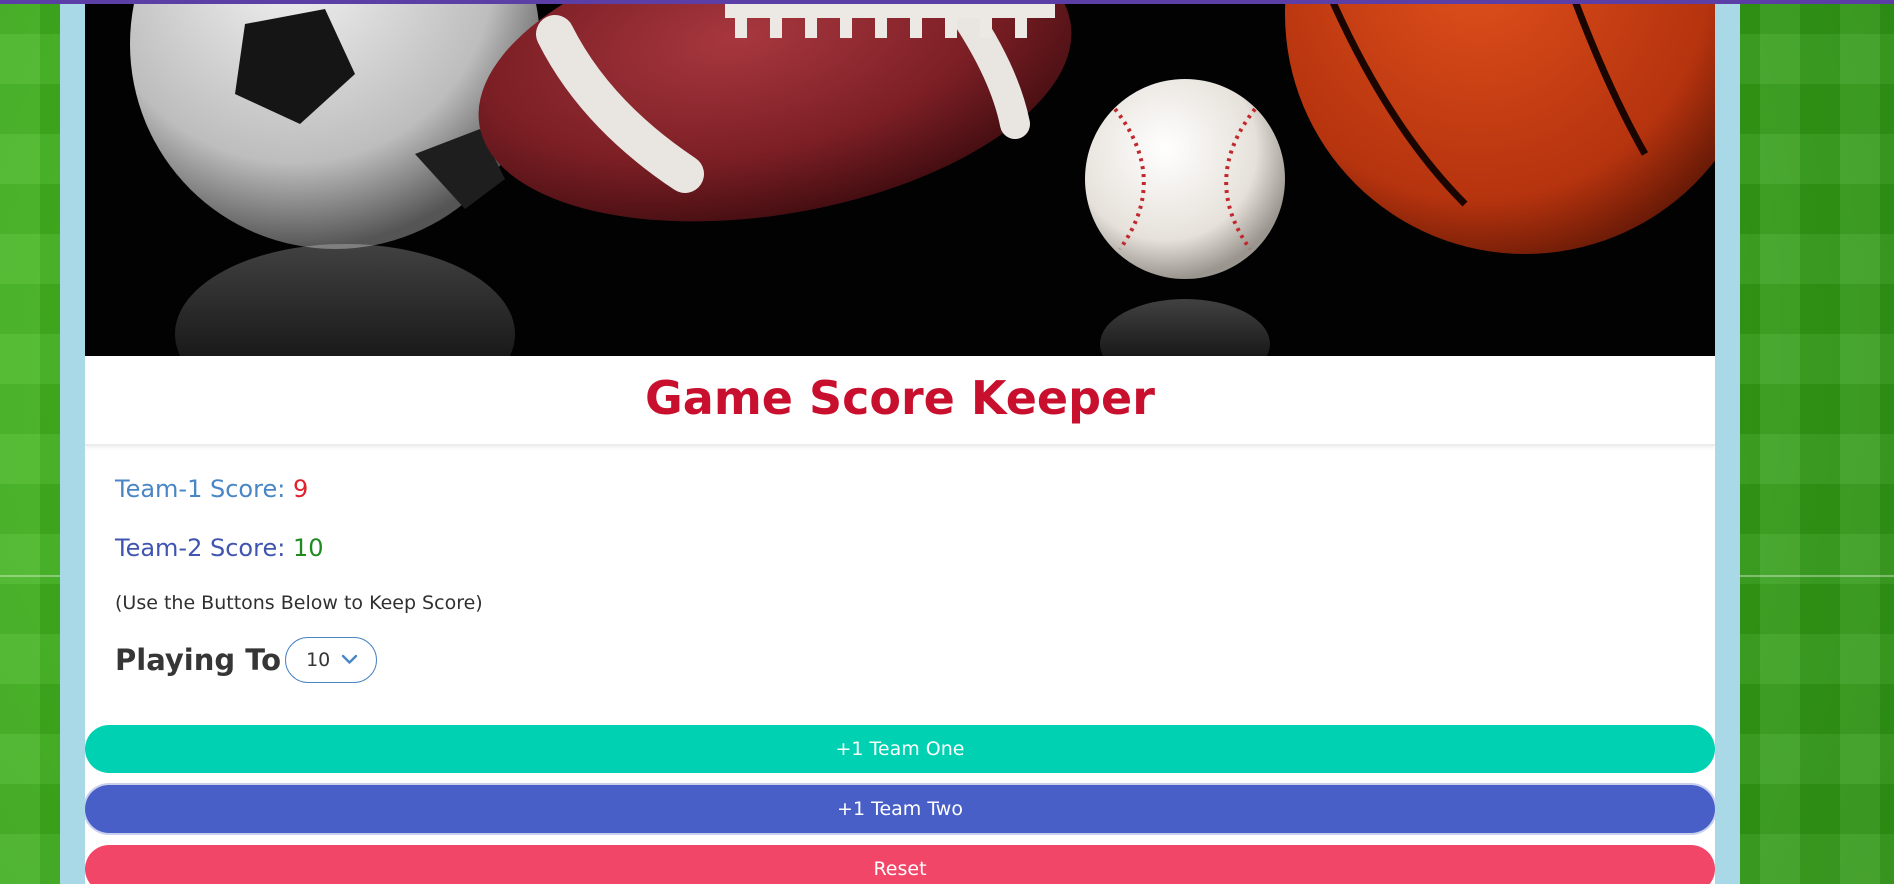 This screenshot has width=1894, height=884. I want to click on team-1-score: Team-1 Score: 9, so click(211, 489).